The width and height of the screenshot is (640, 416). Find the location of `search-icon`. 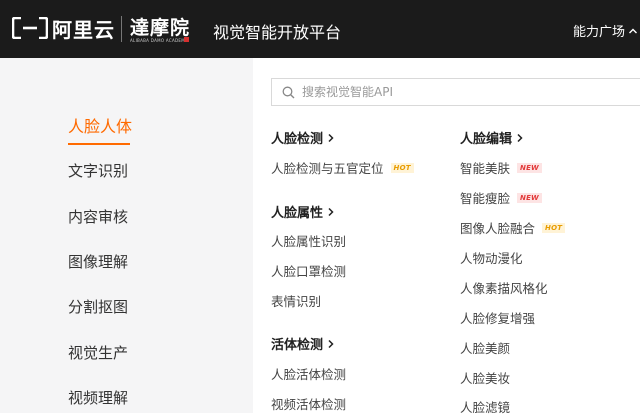

search-icon is located at coordinates (288, 92).